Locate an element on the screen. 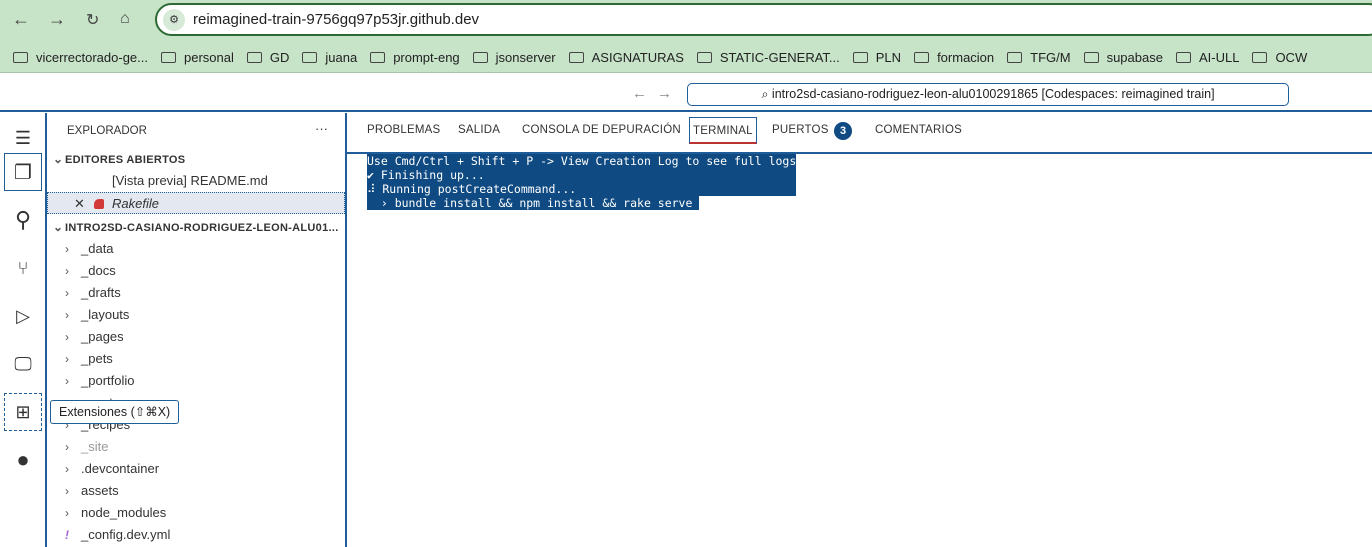  bookmark-4: prompt-eng is located at coordinates (415, 57).